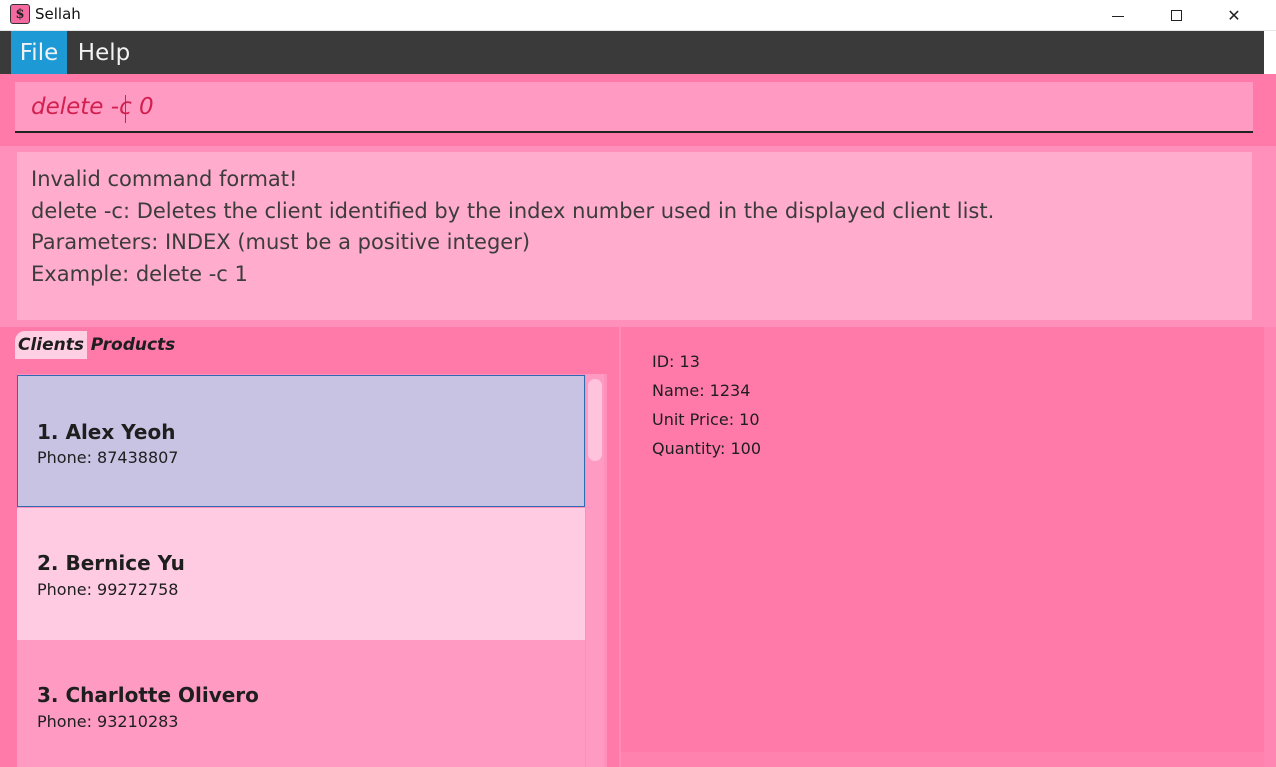 The height and width of the screenshot is (767, 1276). I want to click on tab-clients: Clients, so click(51, 345).